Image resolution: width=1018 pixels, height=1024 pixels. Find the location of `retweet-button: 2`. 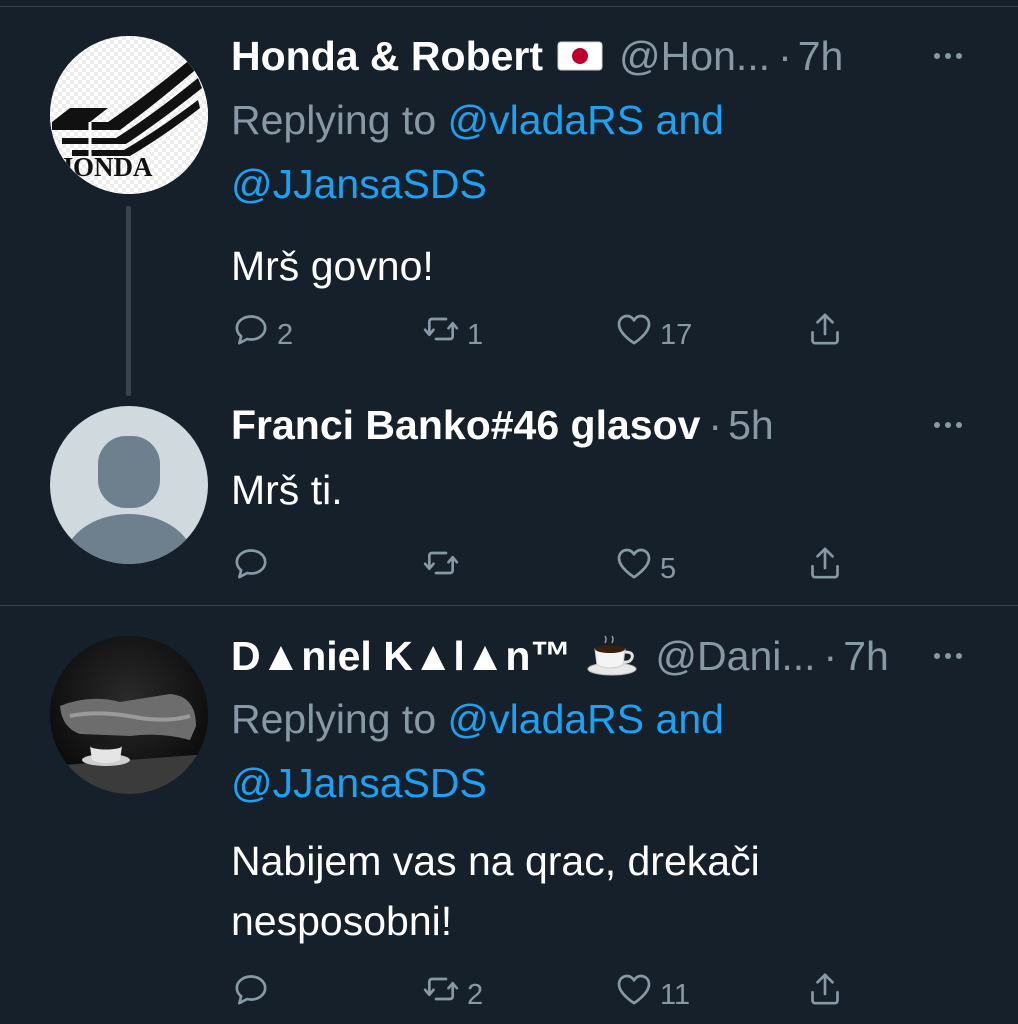

retweet-button: 2 is located at coordinates (452, 989).